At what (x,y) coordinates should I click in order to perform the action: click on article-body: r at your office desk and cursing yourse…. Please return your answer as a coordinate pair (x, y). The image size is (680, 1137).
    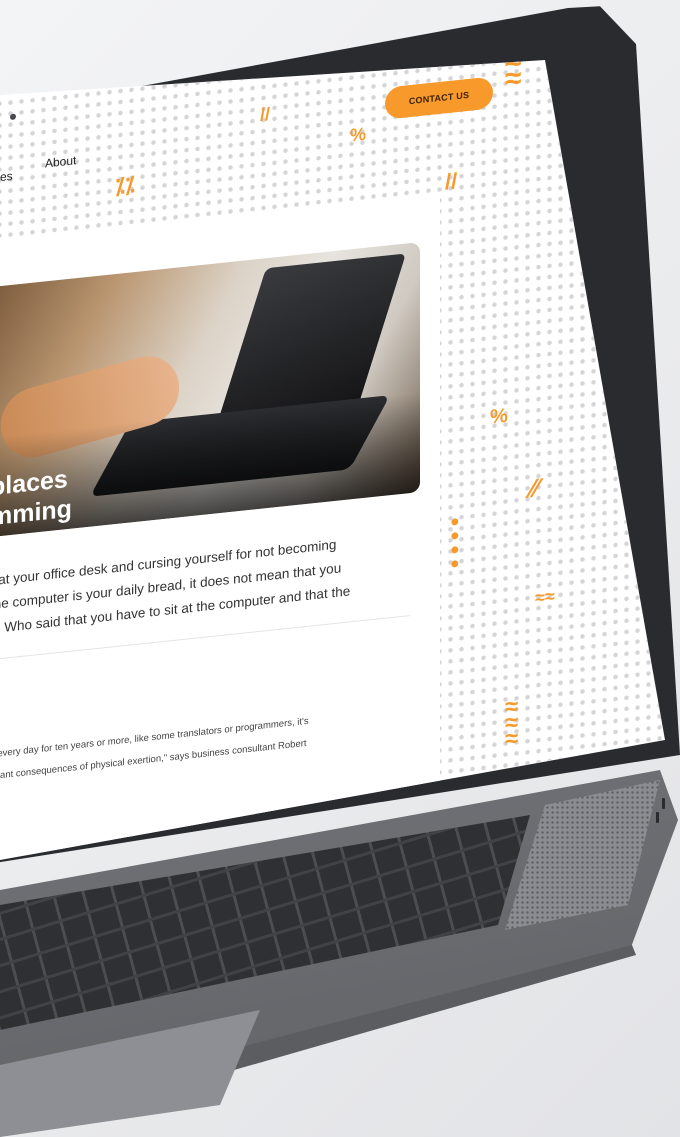
    Looking at the image, I should click on (210, 582).